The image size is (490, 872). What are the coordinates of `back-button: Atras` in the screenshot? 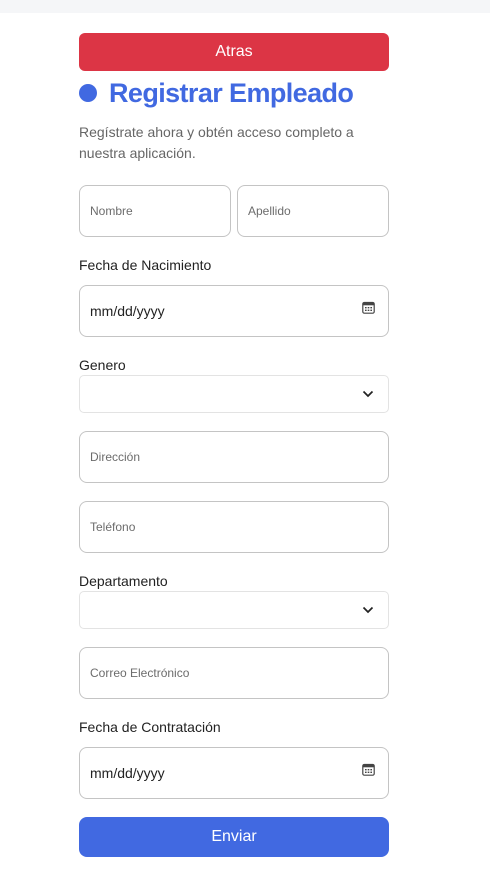 It's located at (234, 52).